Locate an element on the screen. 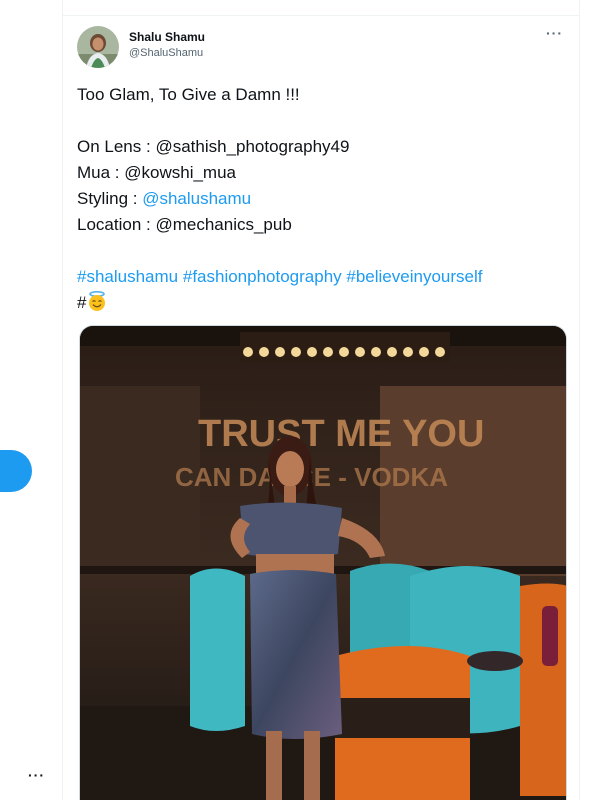 The image size is (600, 800). credit-line-styling: Styling : @shalushamu is located at coordinates (322, 199).